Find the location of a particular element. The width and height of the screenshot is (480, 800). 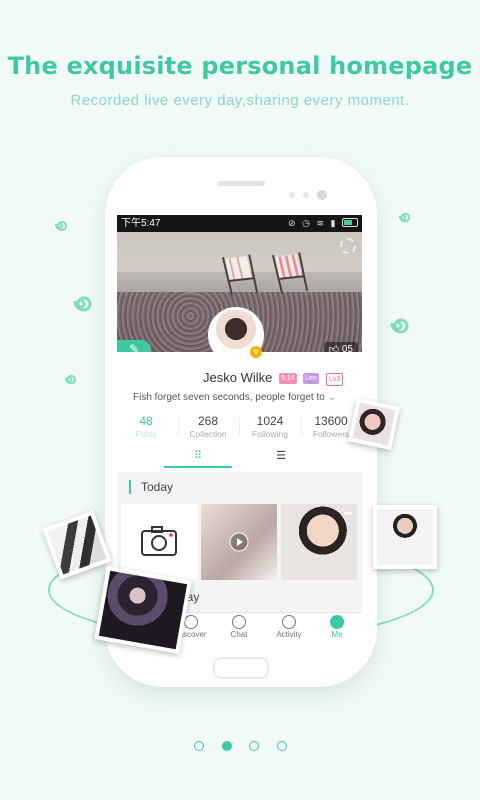

stat-following: 1024 Following is located at coordinates (270, 426).